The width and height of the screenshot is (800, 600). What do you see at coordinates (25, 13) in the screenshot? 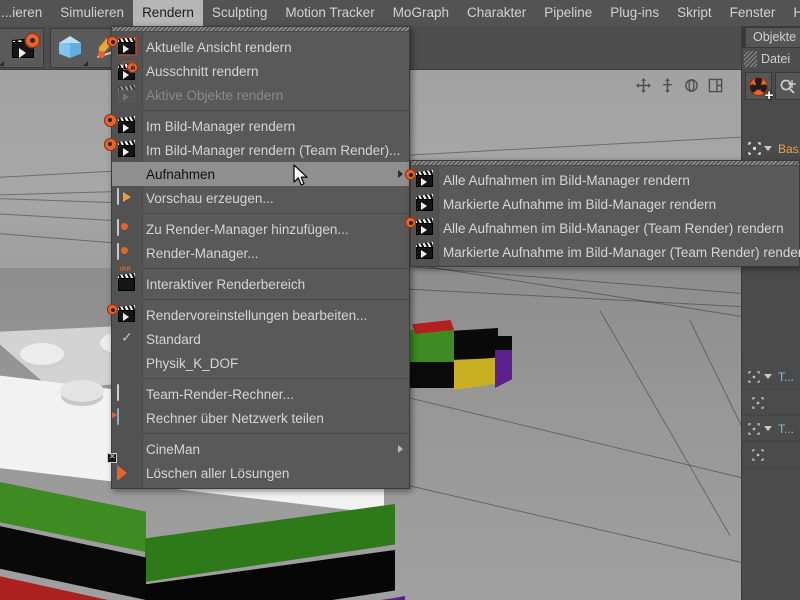
I see `menubar-item-0: ...ieren` at bounding box center [25, 13].